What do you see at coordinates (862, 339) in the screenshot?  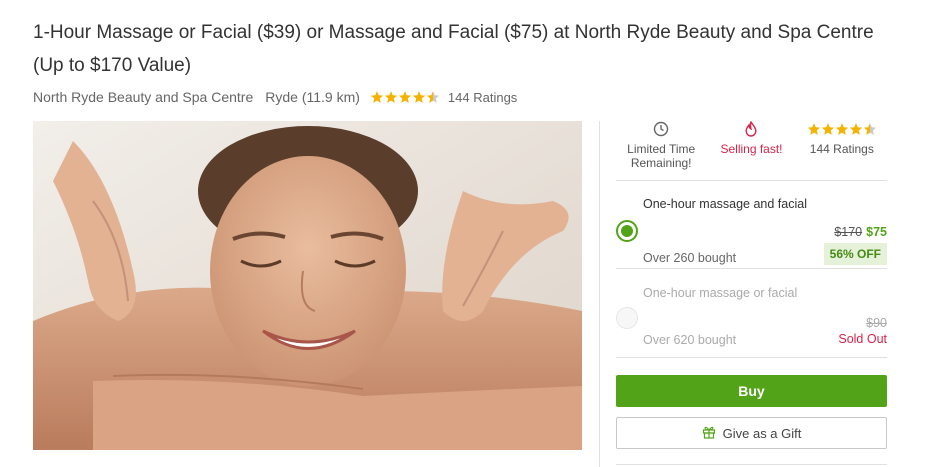 I see `sold-out-label: Sold Out` at bounding box center [862, 339].